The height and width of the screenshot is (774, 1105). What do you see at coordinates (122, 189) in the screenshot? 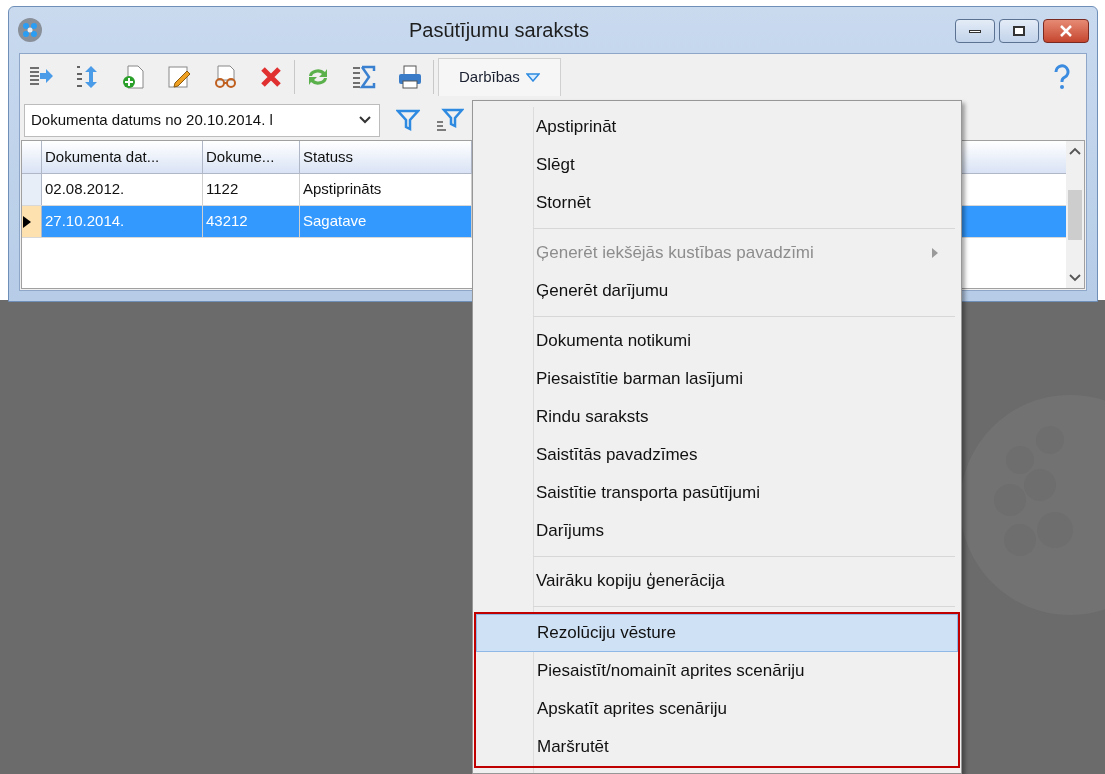
I see `table-cell: 02.08.2012.` at bounding box center [122, 189].